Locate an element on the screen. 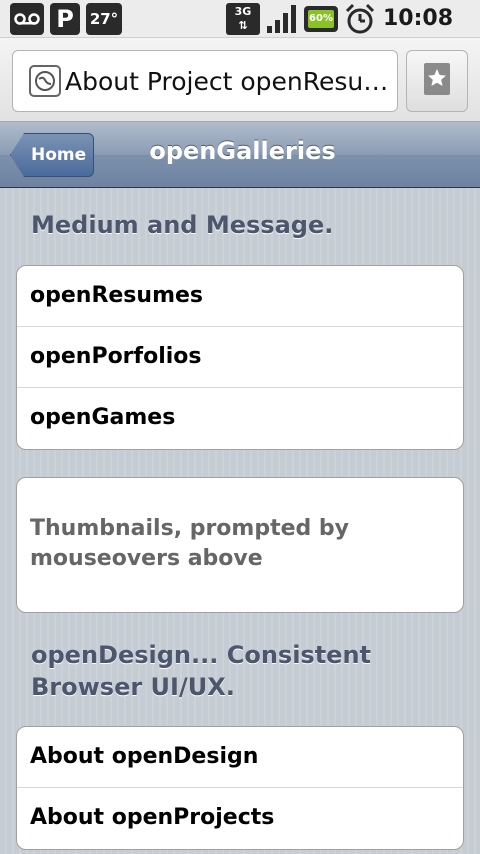  bookmark-button is located at coordinates (437, 81).